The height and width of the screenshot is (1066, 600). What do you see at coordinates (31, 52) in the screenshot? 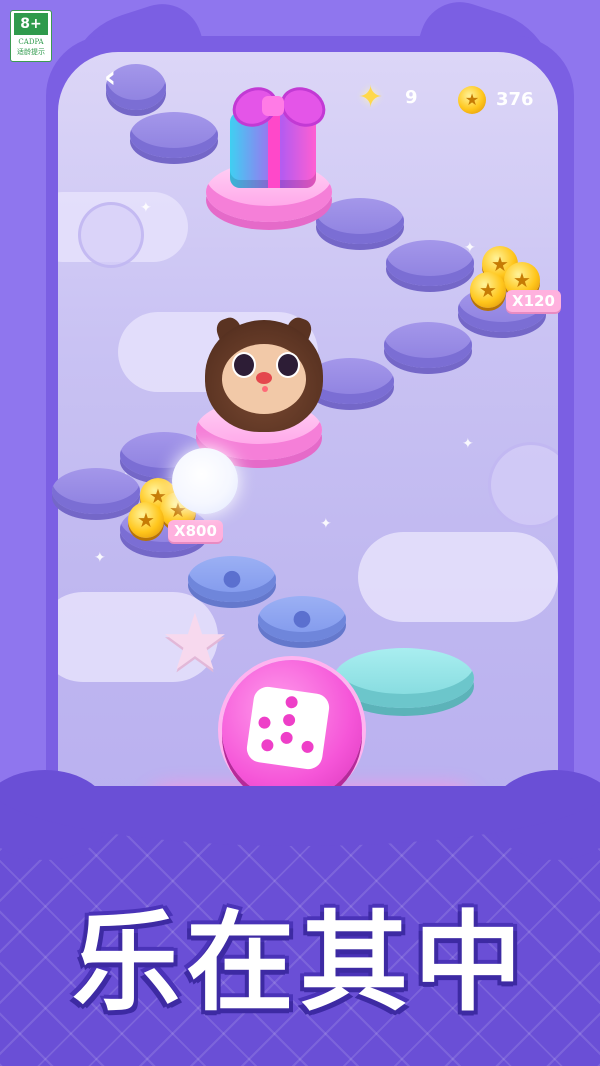
I see `age-rating-tip: 适龄提示` at bounding box center [31, 52].